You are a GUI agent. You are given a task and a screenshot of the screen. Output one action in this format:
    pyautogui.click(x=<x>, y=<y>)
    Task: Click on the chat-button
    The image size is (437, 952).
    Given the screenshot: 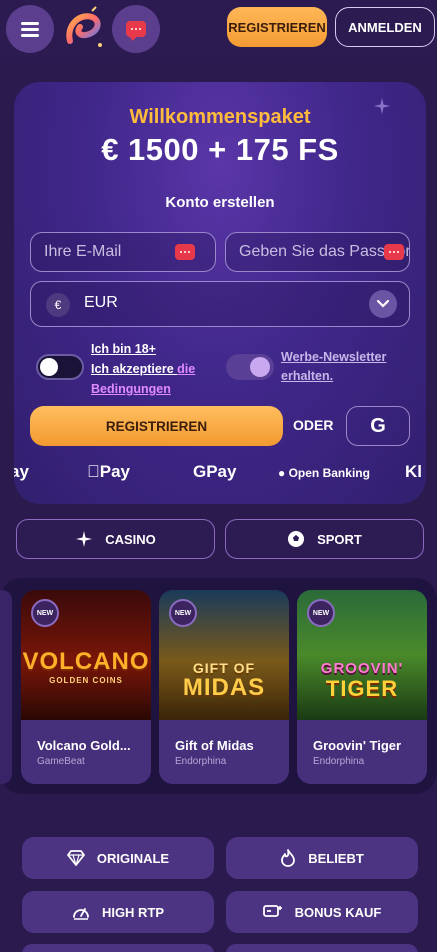 What is the action you would take?
    pyautogui.click(x=136, y=29)
    